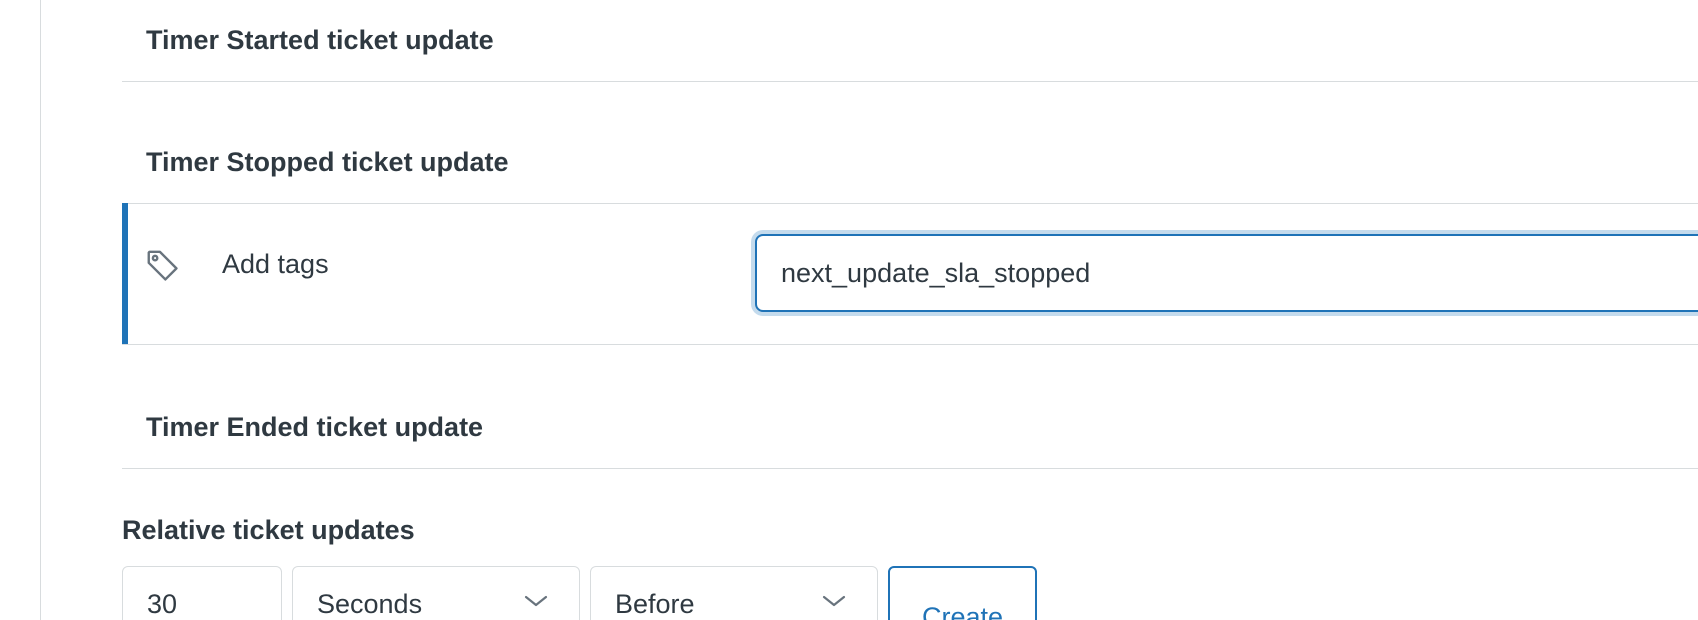 This screenshot has width=1698, height=620. What do you see at coordinates (202, 593) in the screenshot?
I see `amount-input: 30` at bounding box center [202, 593].